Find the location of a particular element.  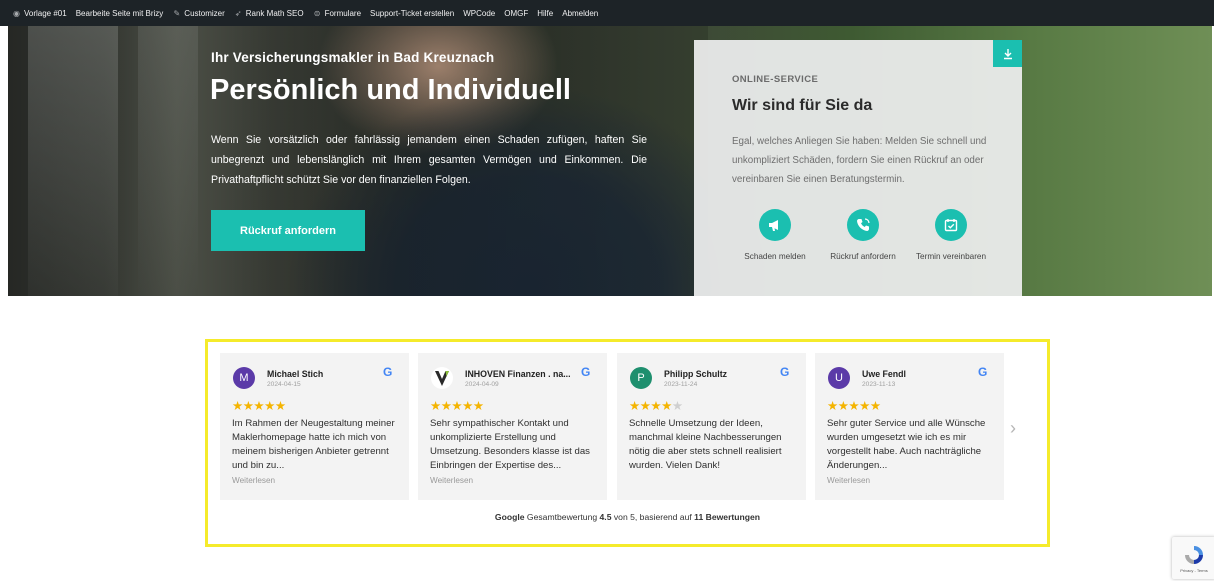

avatar: P is located at coordinates (641, 378).